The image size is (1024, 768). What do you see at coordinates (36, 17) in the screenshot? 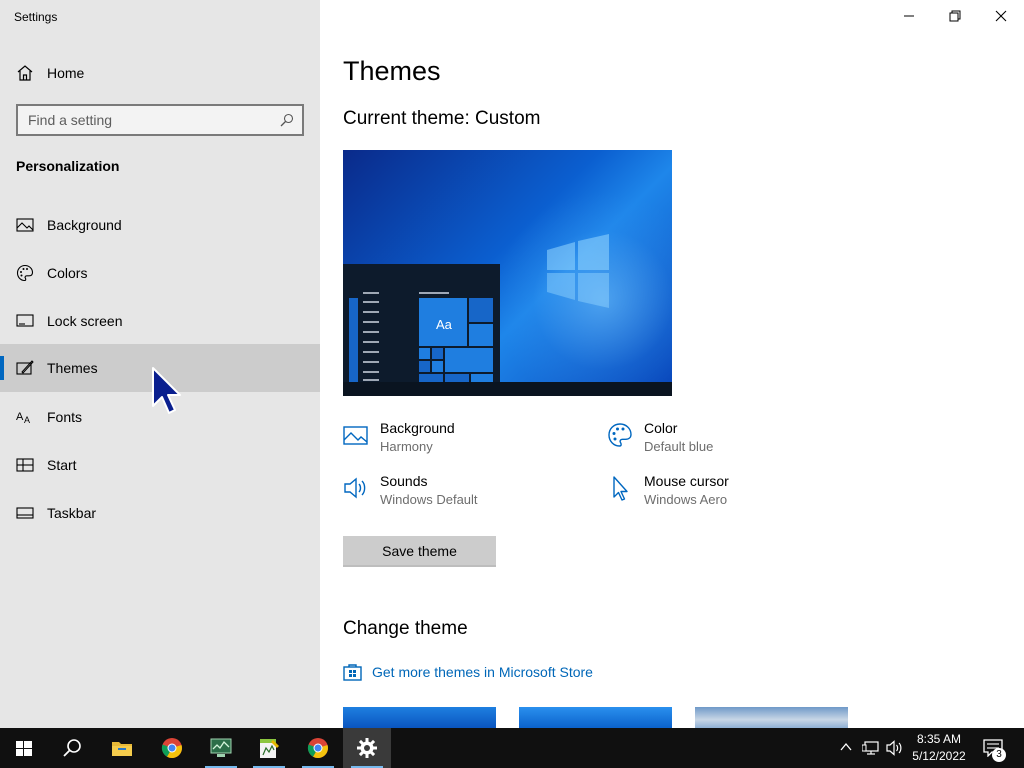
I see `app-title: Settings` at bounding box center [36, 17].